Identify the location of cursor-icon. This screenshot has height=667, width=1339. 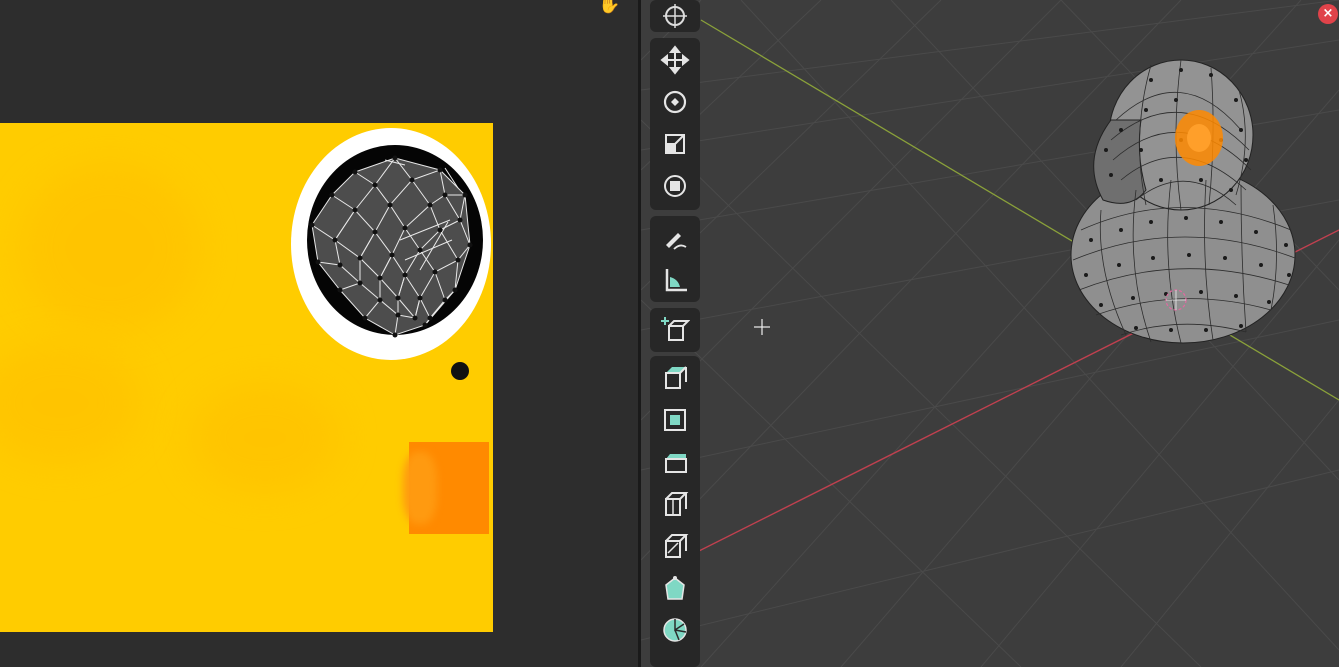
(675, 18).